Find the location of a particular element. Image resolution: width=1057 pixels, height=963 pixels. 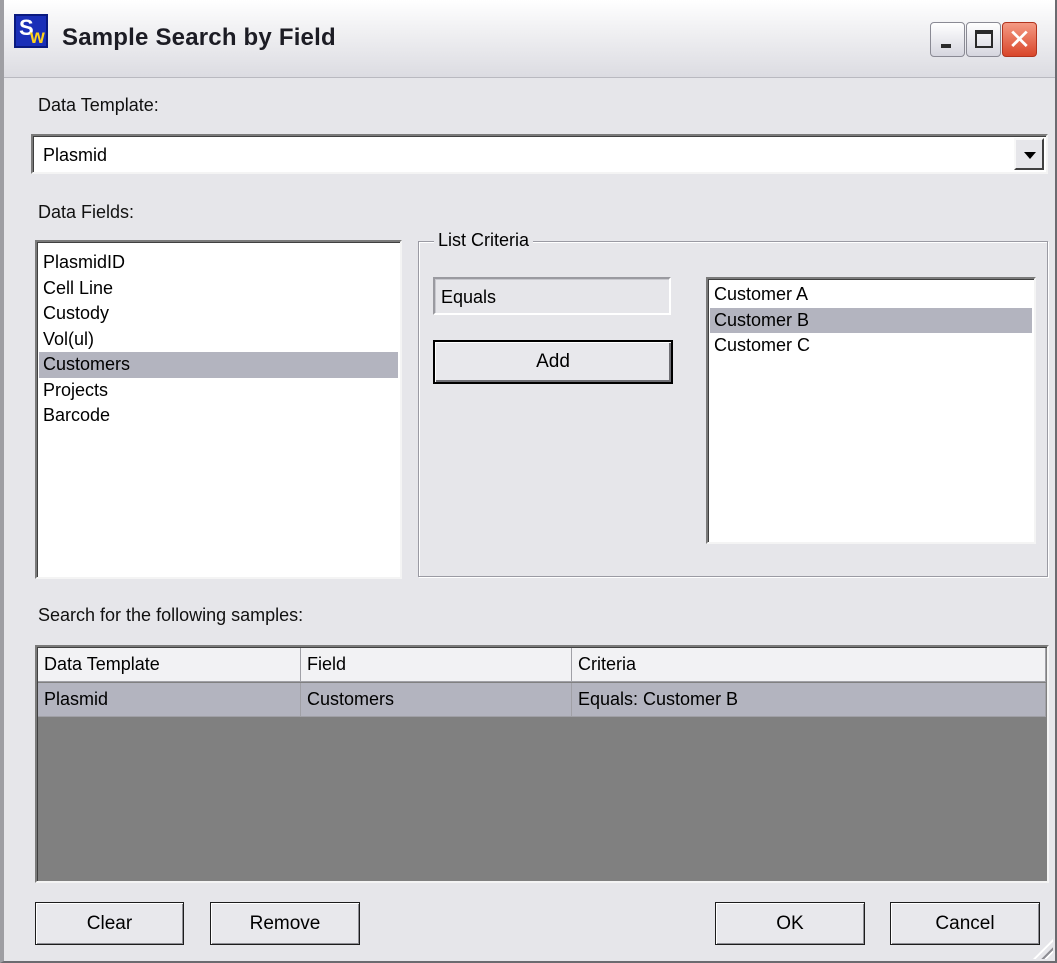

column-header-criteria: Criteria is located at coordinates (809, 664).